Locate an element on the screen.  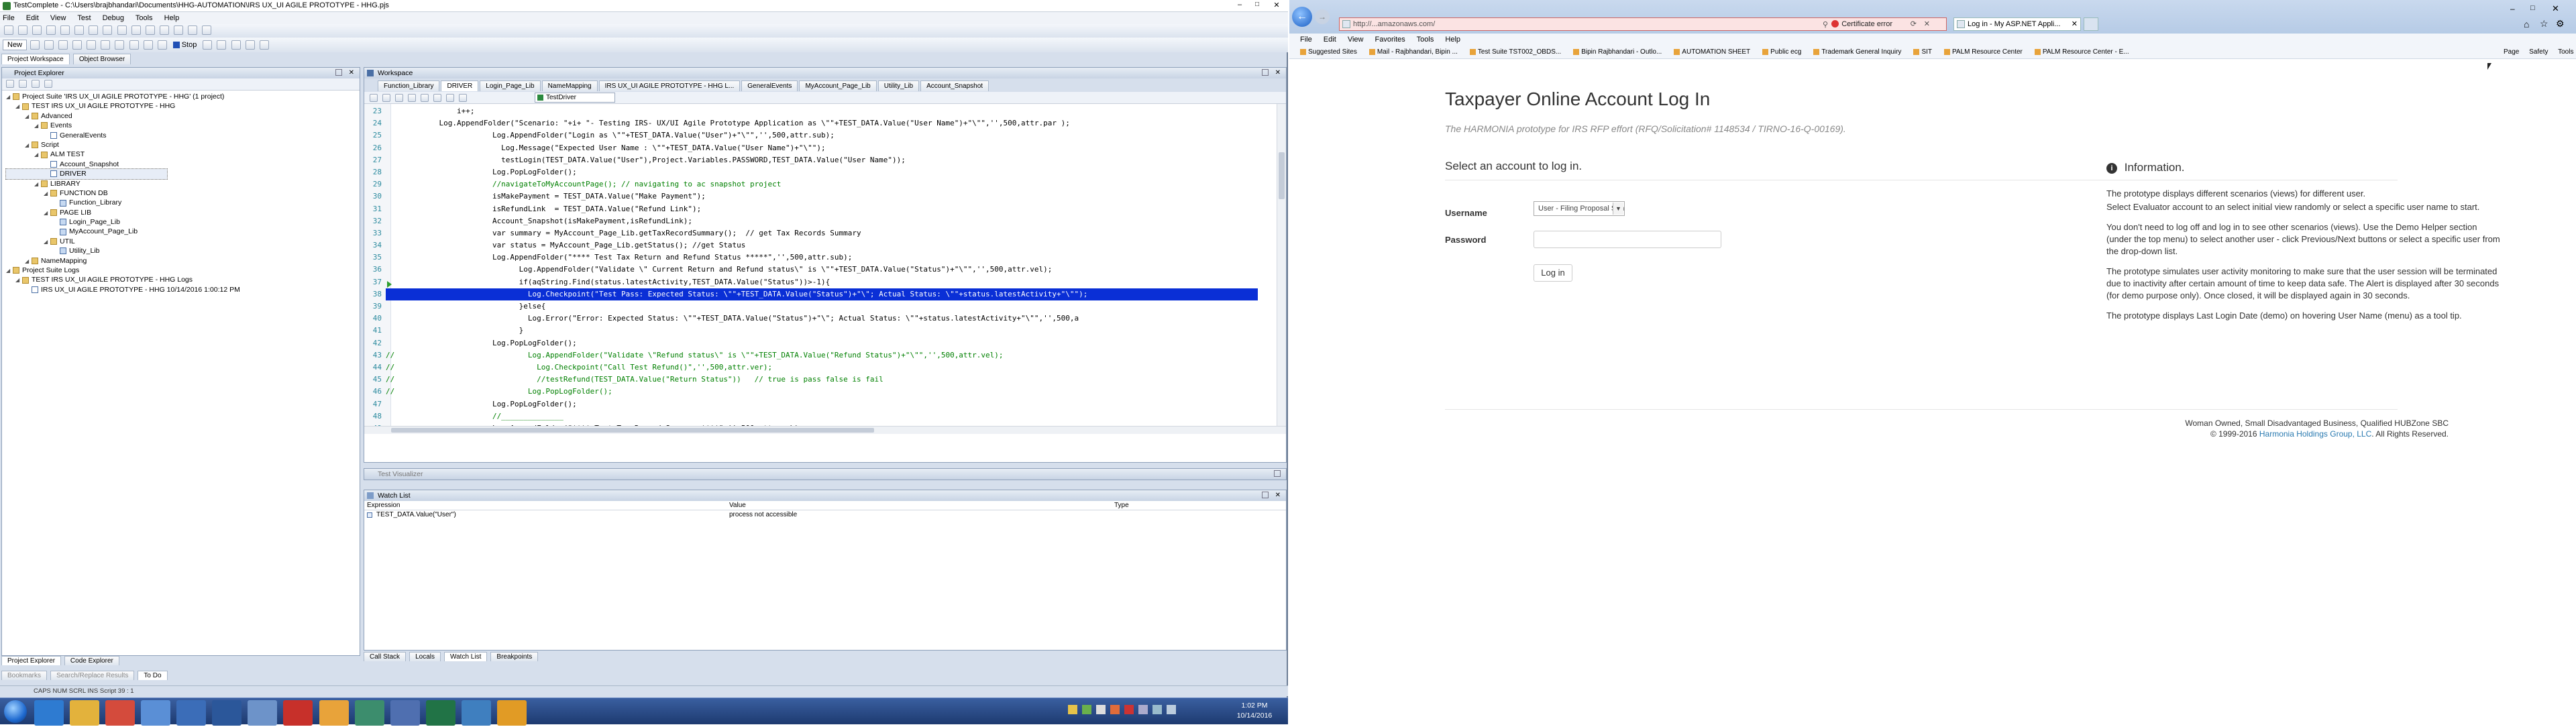
settings-icon is located at coordinates (150, 30).